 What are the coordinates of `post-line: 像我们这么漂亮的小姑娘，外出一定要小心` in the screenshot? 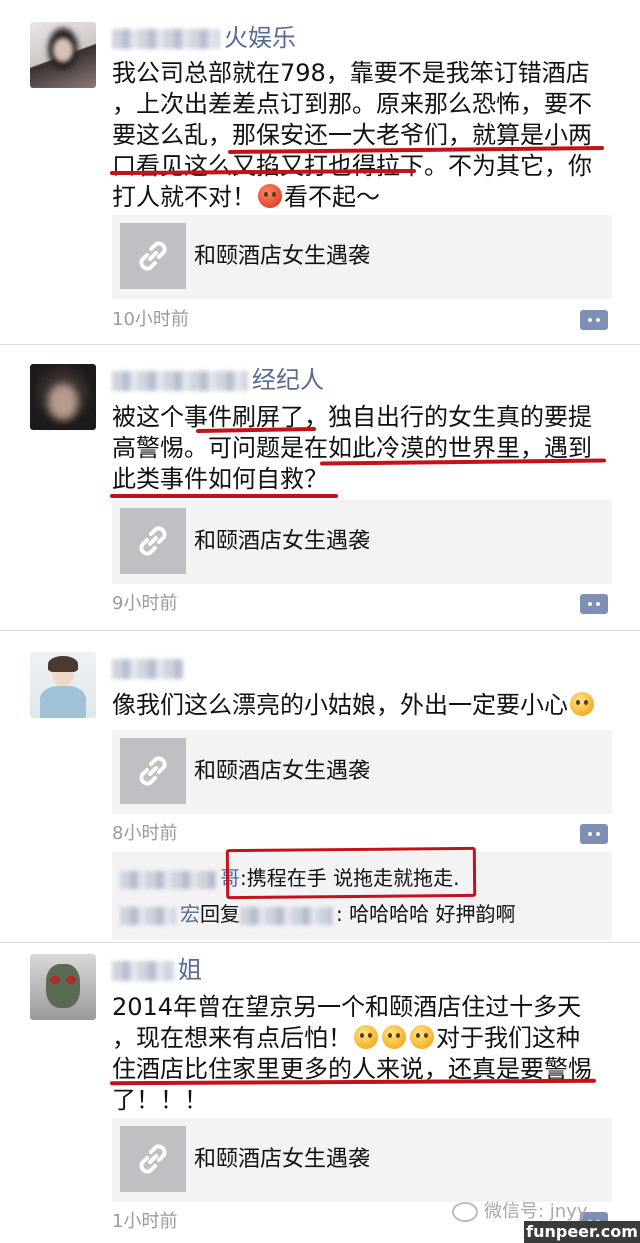 It's located at (362, 705).